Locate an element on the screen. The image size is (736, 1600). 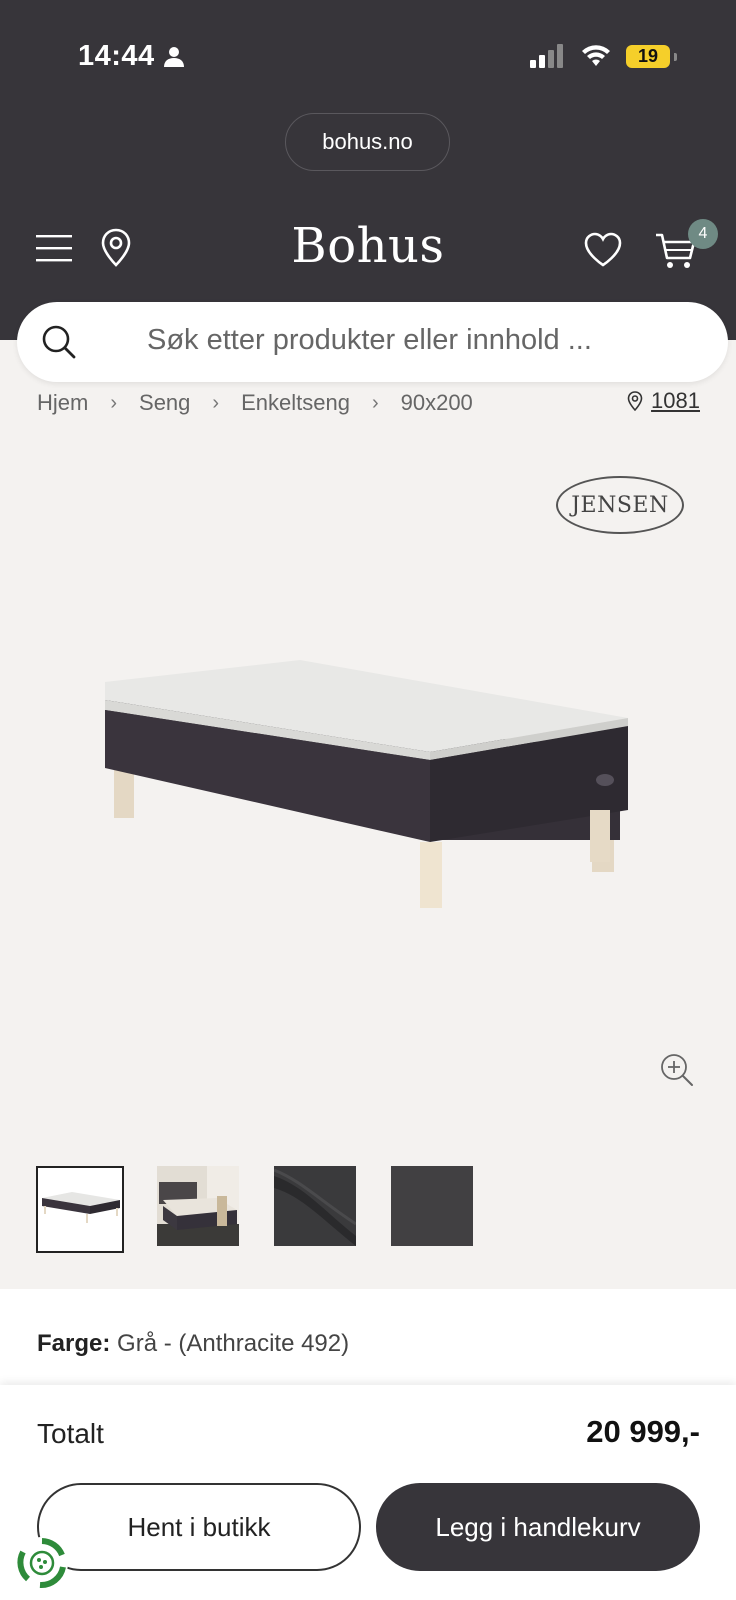
zoom-in-icon is located at coordinates (677, 1070).